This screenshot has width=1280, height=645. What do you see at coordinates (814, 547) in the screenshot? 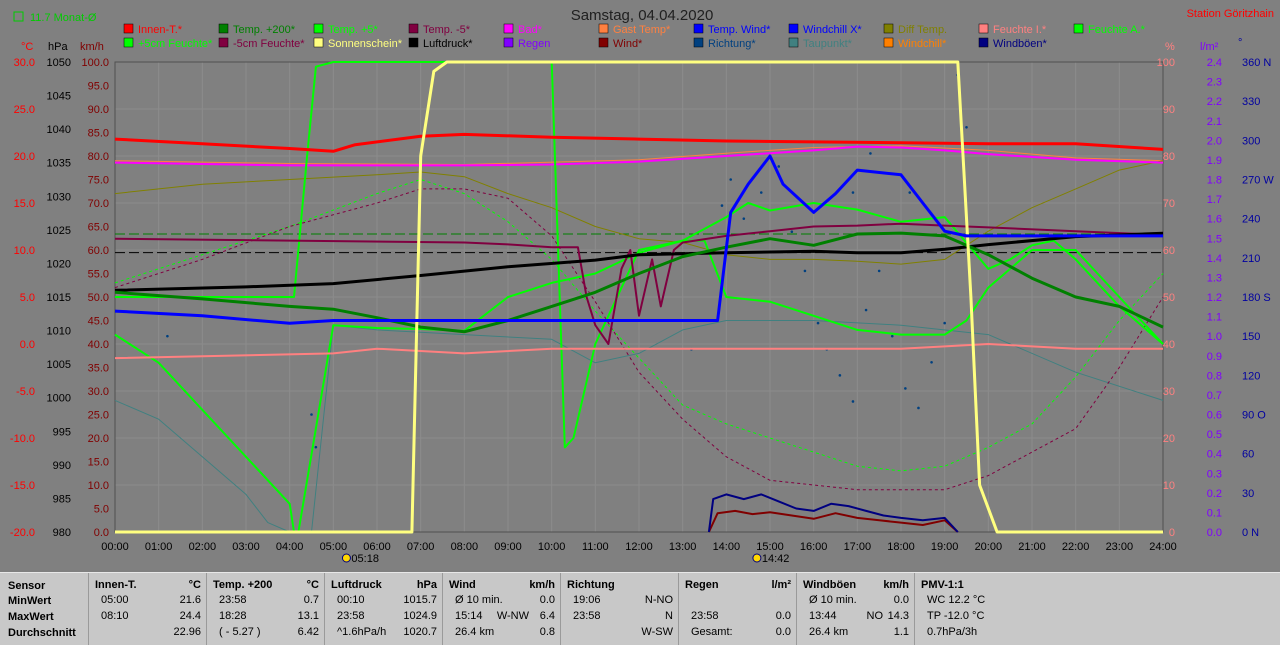
I see `x-tick-label: 16:00` at bounding box center [814, 547].